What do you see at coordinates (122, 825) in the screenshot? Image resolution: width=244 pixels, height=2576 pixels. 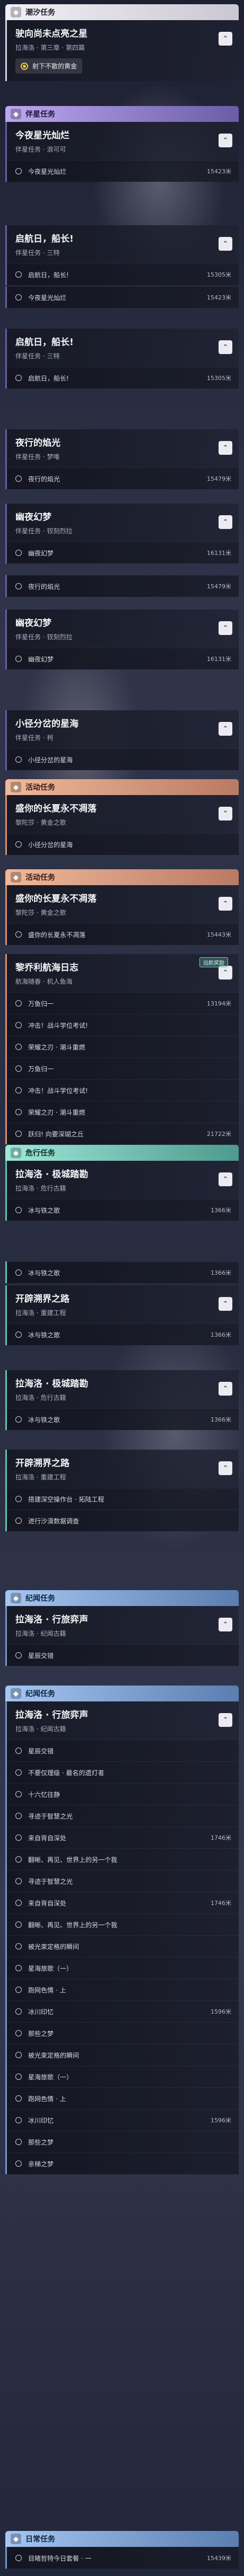 I see `quest-card: 盛你的长夏永不凋落 黎陀莎 · 黄金之歌 ⌃ 小径分岔的星海` at bounding box center [122, 825].